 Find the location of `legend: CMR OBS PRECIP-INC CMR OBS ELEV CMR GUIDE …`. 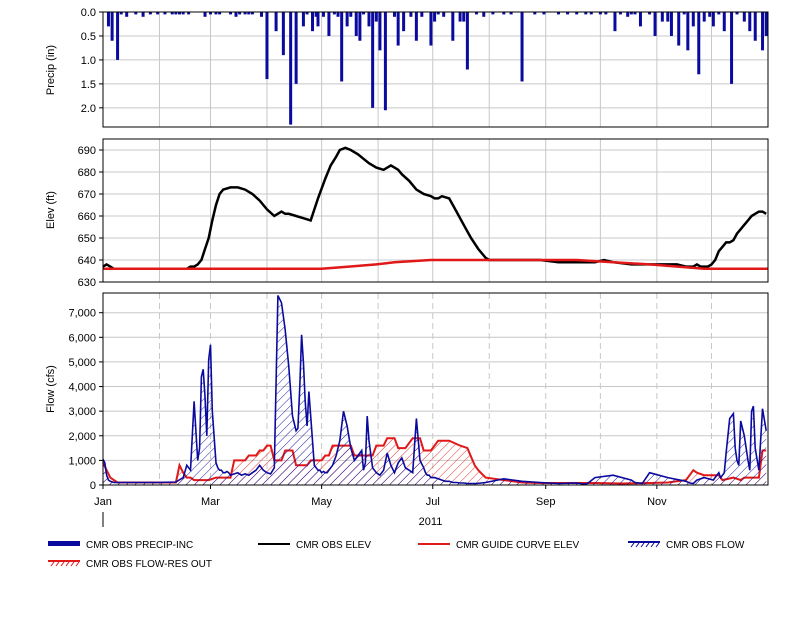

legend: CMR OBS PRECIP-INC CMR OBS ELEV CMR GUIDE … is located at coordinates (396, 555).